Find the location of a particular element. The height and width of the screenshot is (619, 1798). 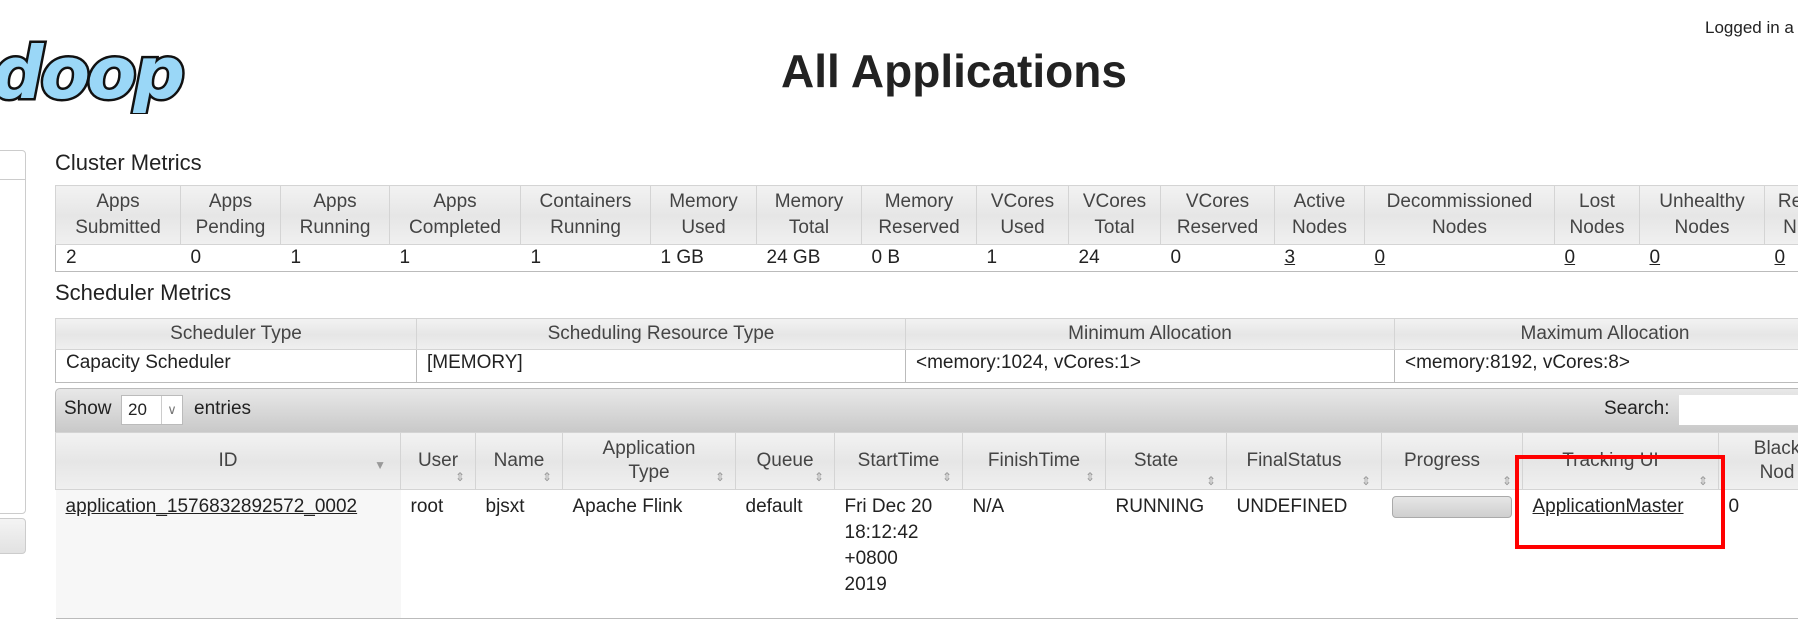

table-toolbar: Show 20 ∨ entries Search: is located at coordinates (926, 410).